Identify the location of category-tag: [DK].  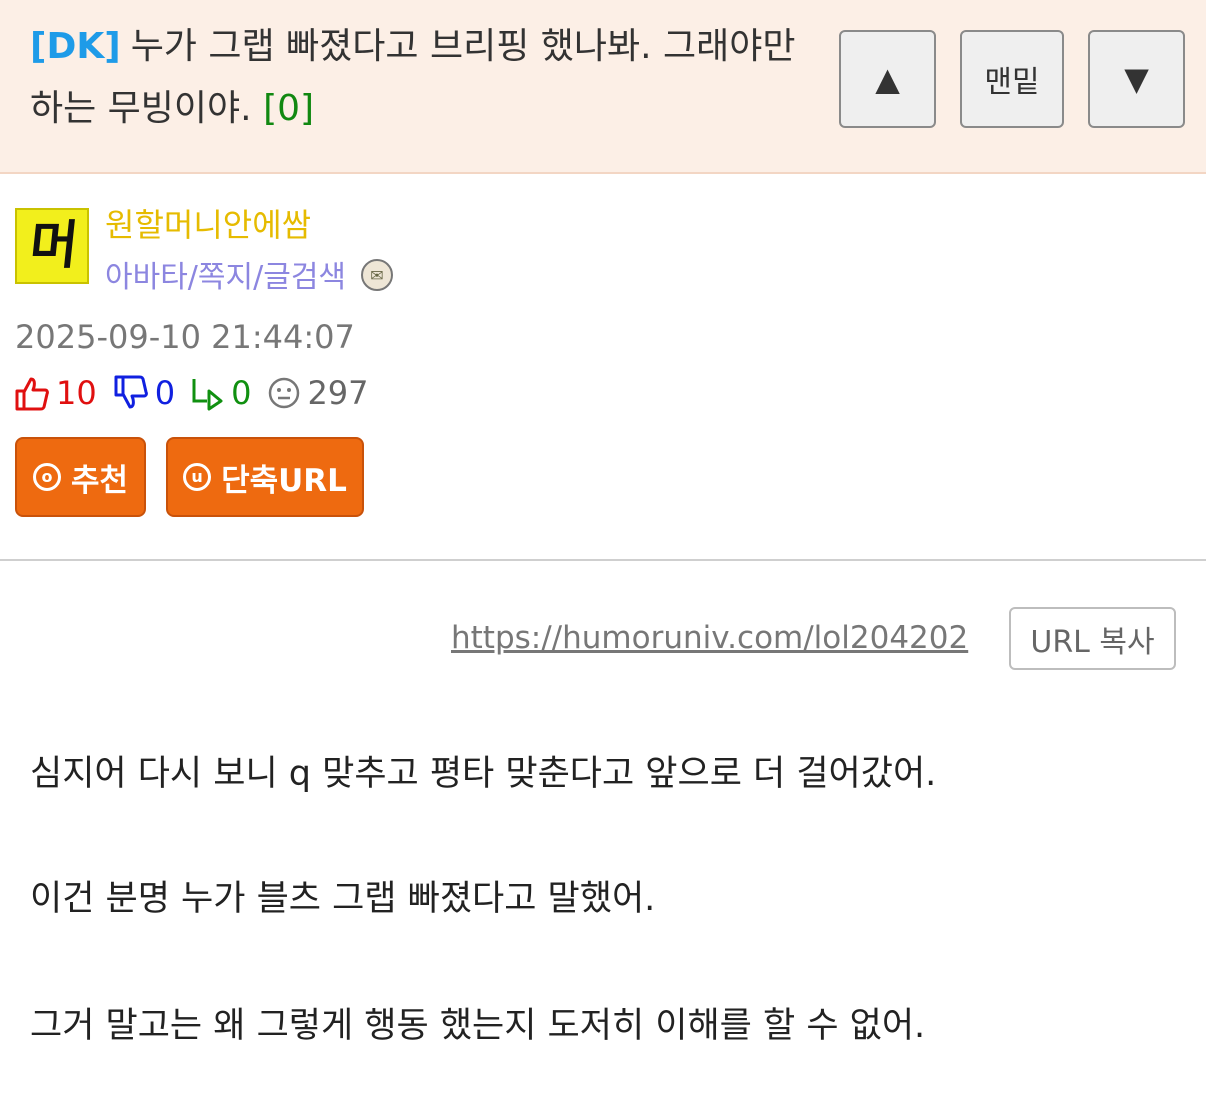
(75, 46).